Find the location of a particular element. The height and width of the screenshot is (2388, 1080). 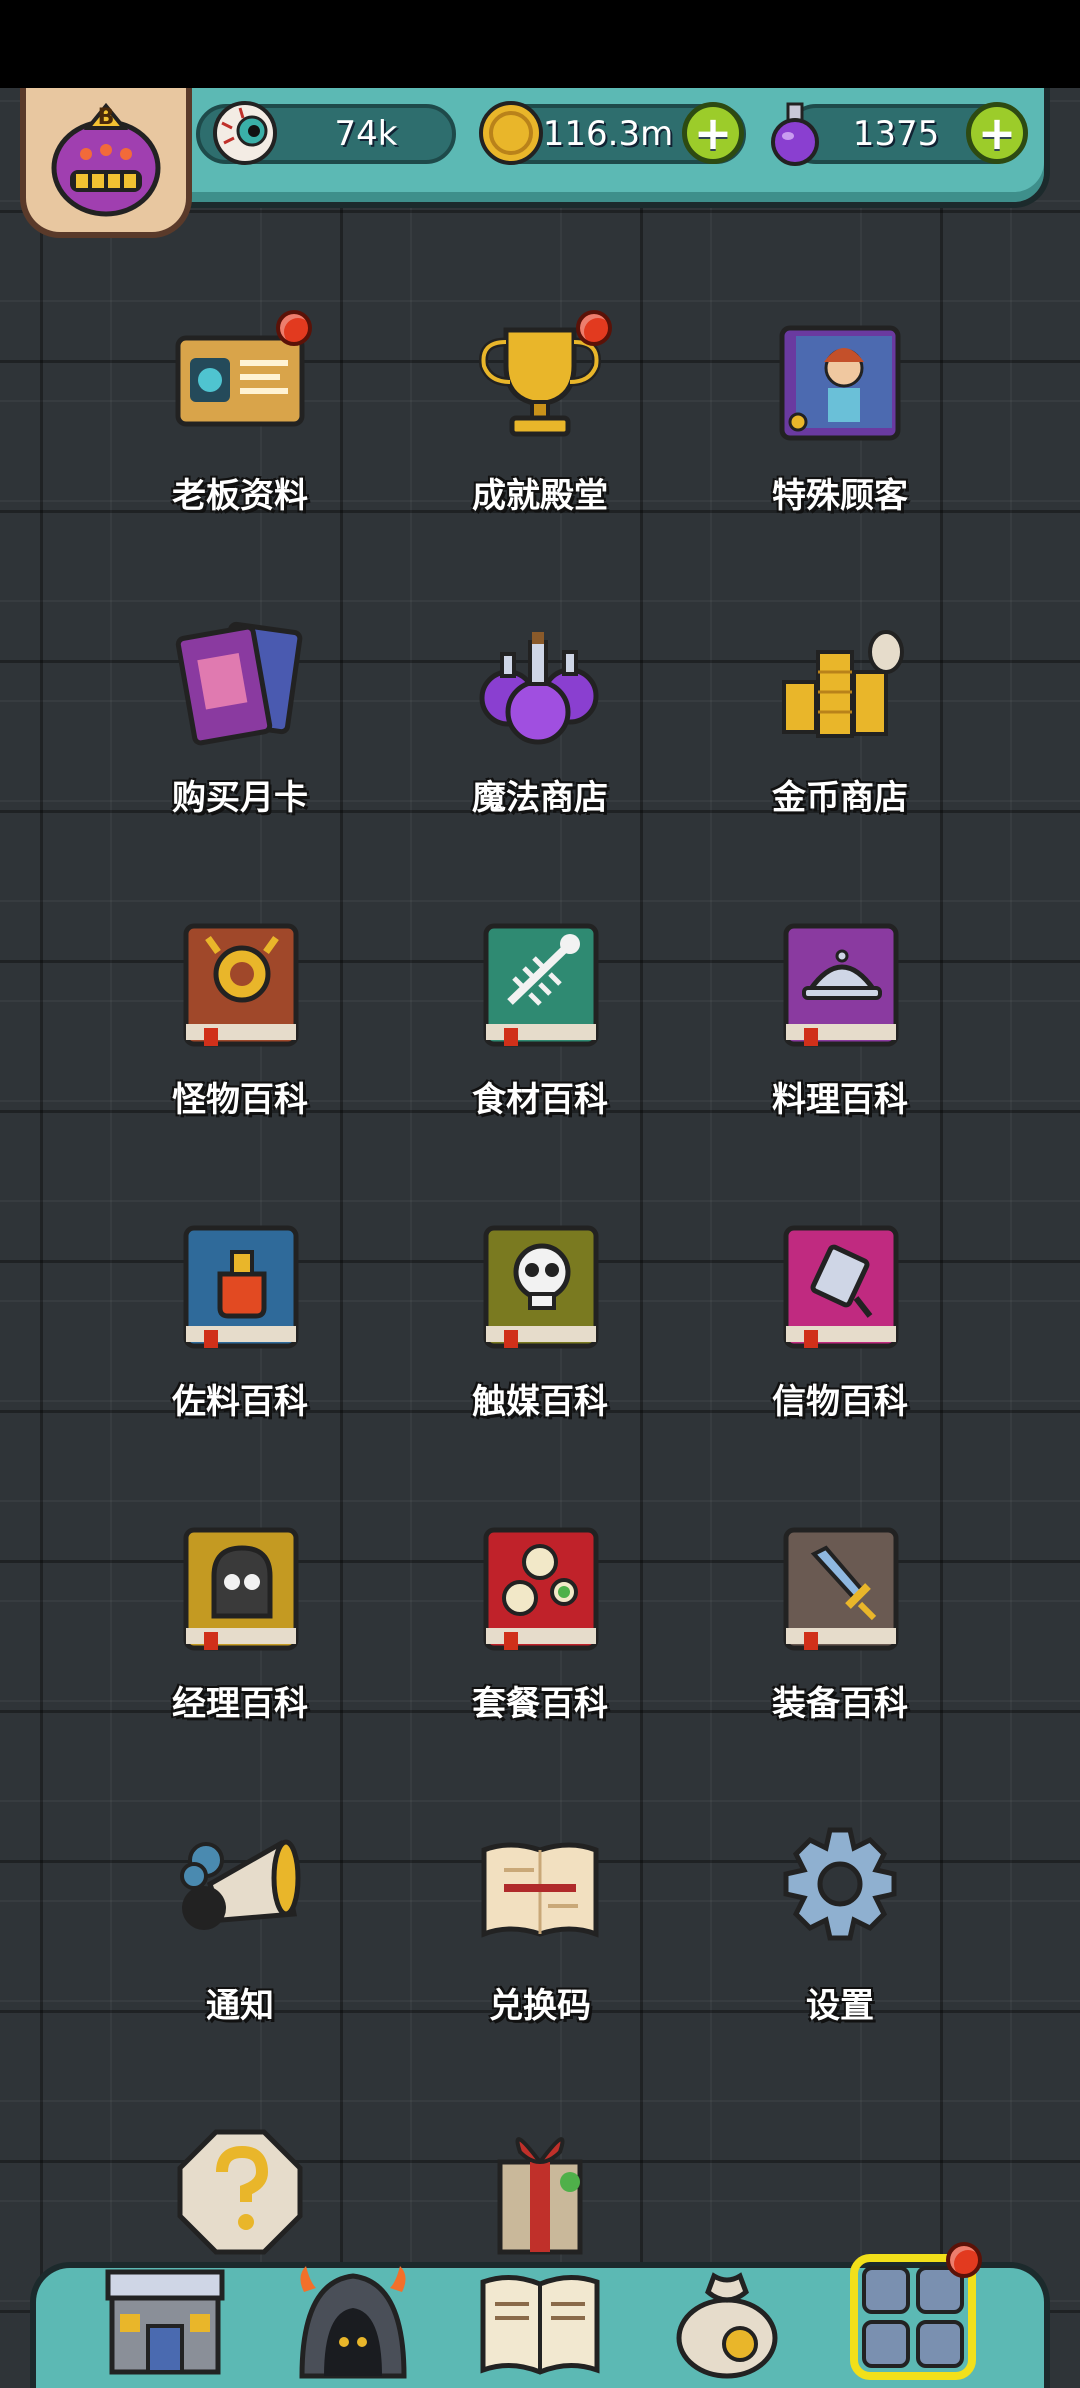

token-book-icon is located at coordinates (840, 1286).